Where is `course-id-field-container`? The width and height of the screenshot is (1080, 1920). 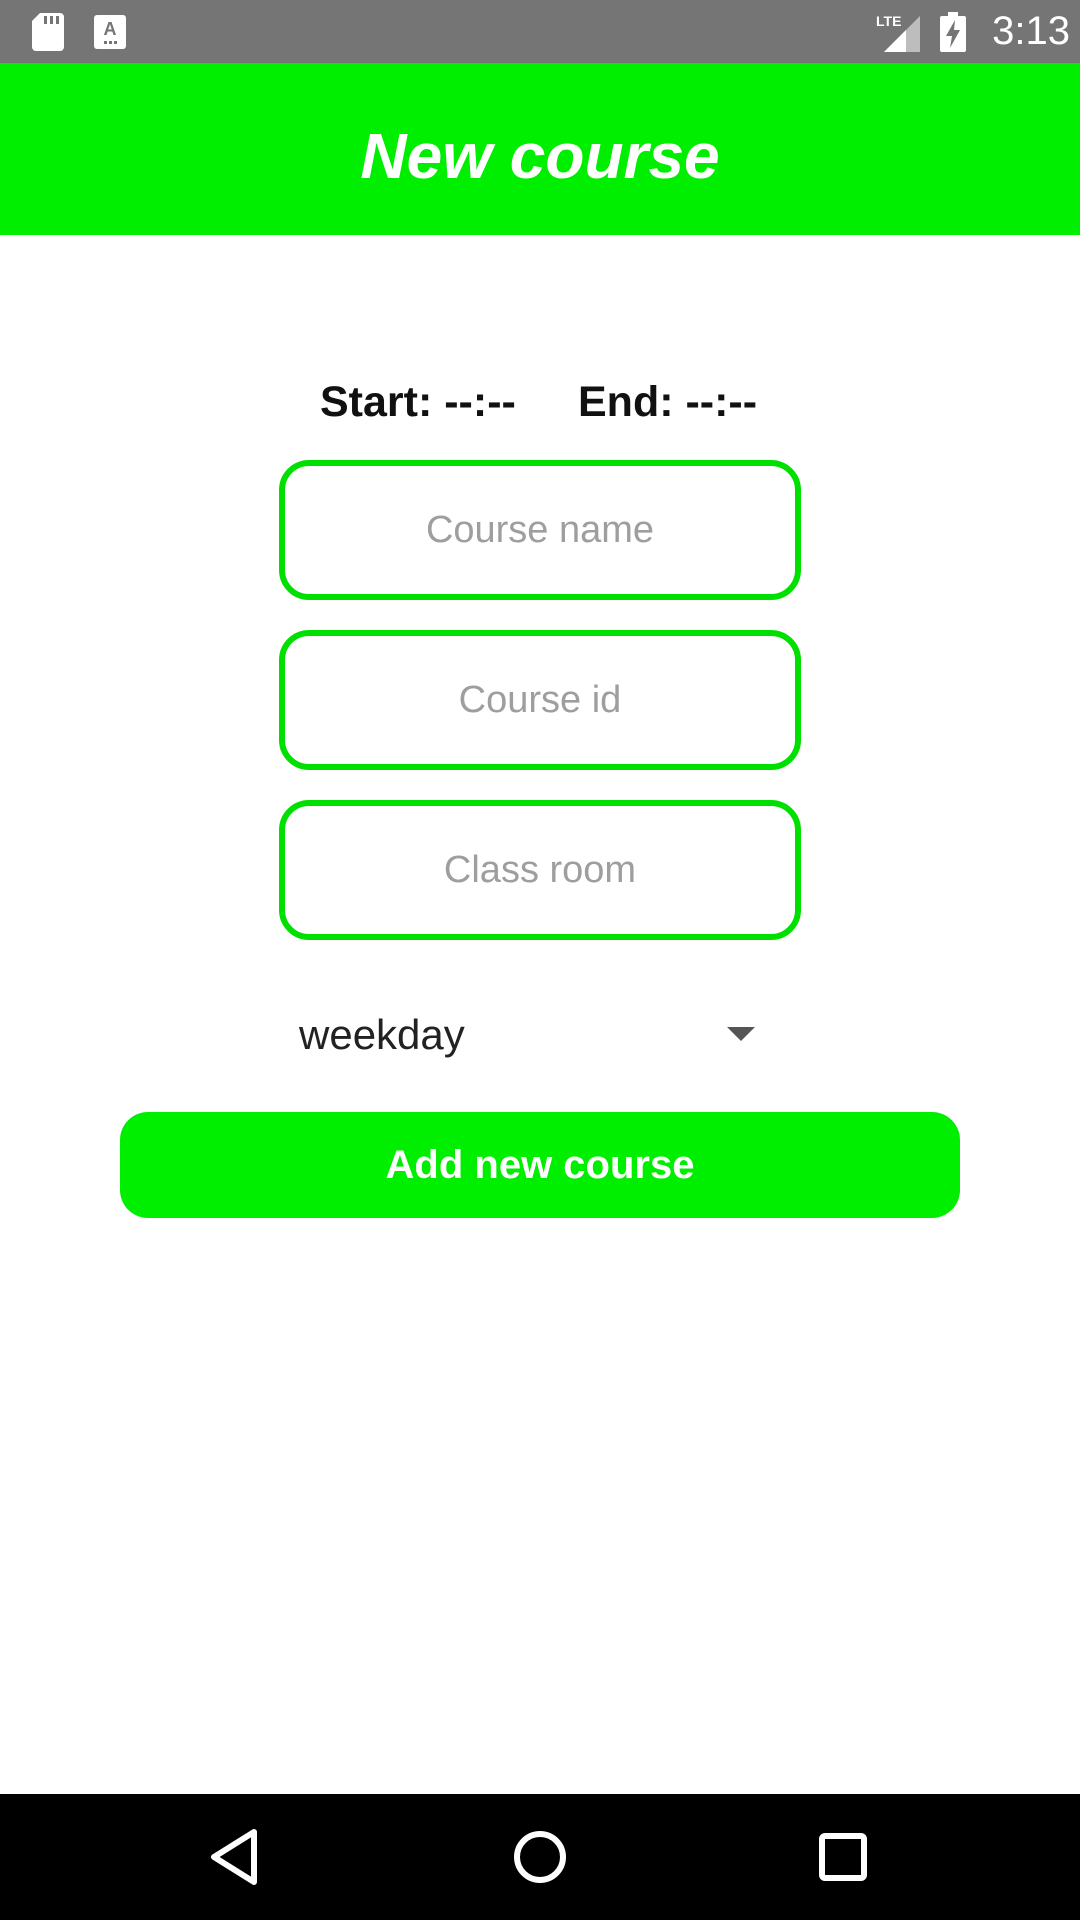
course-id-field-container is located at coordinates (540, 700).